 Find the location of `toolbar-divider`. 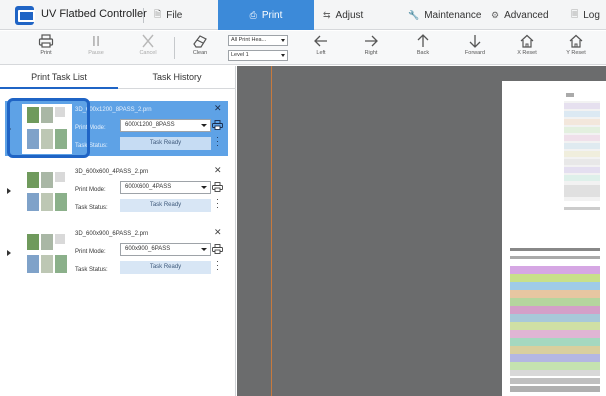

toolbar-divider is located at coordinates (174, 48).